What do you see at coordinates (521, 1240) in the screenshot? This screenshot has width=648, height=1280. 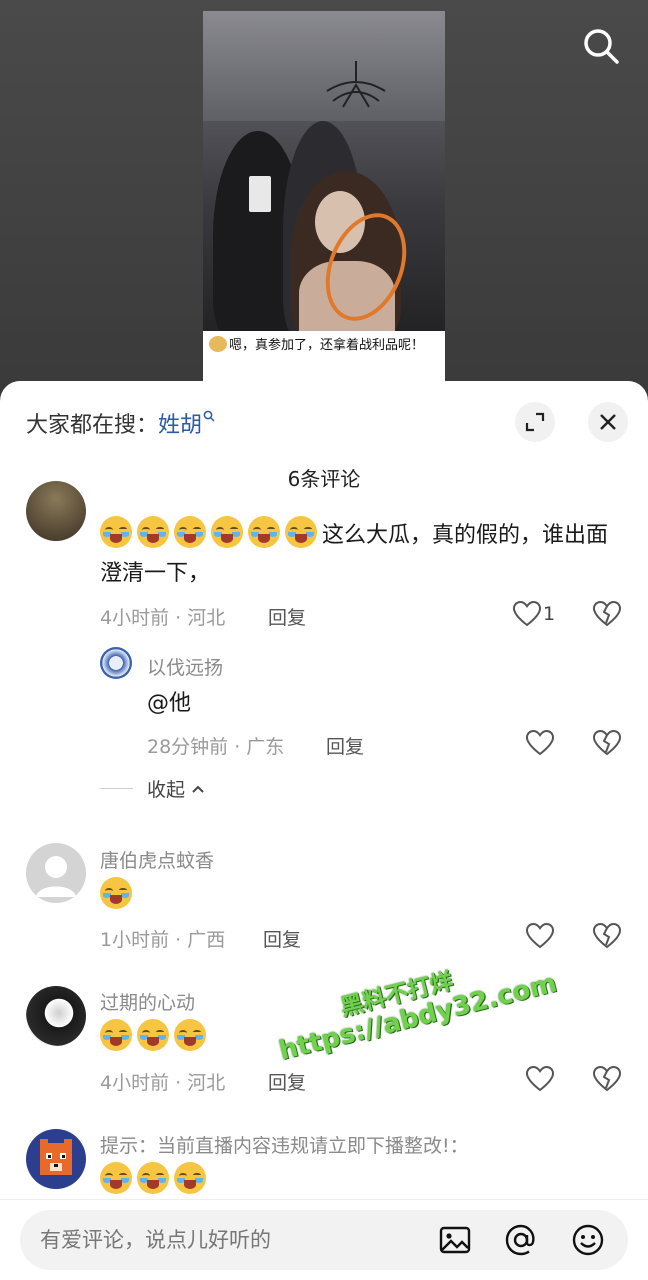 I see `at-icon` at bounding box center [521, 1240].